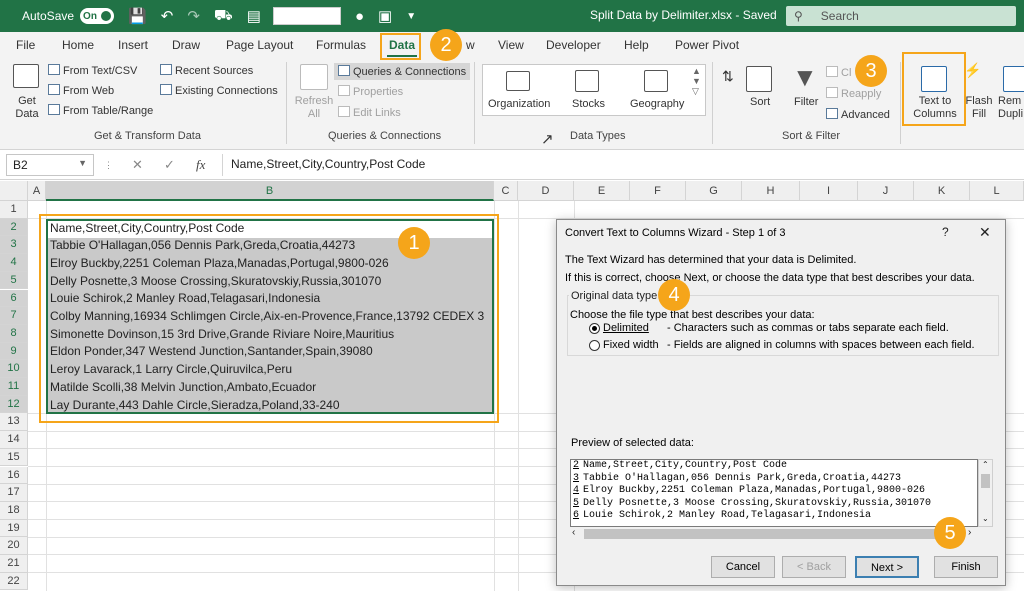 This screenshot has width=1024, height=591. What do you see at coordinates (14, 528) in the screenshot?
I see `row-header: 19` at bounding box center [14, 528].